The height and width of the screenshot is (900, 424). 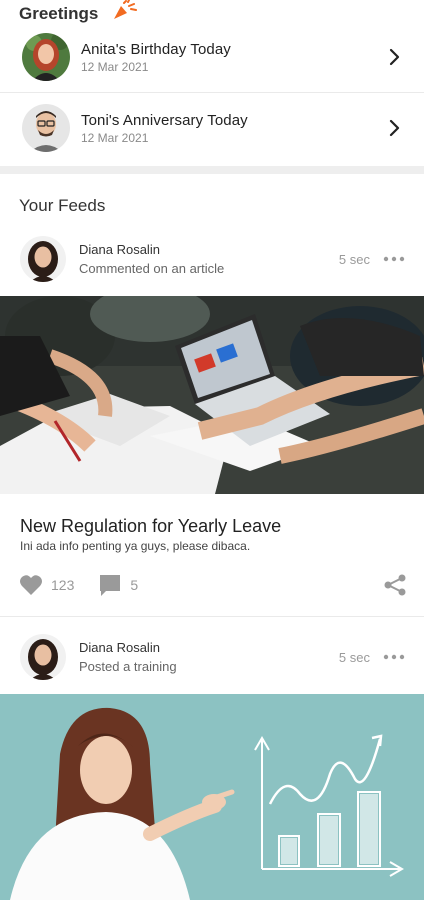 What do you see at coordinates (128, 666) in the screenshot?
I see `post-action: Posted a training` at bounding box center [128, 666].